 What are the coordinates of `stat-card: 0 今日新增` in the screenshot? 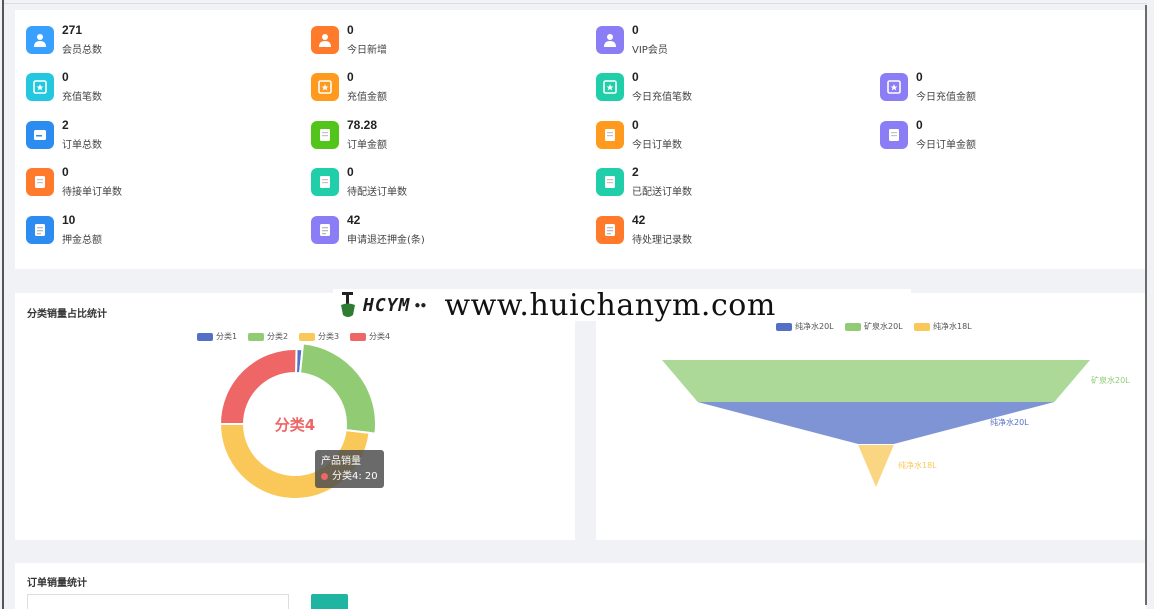 It's located at (441, 43).